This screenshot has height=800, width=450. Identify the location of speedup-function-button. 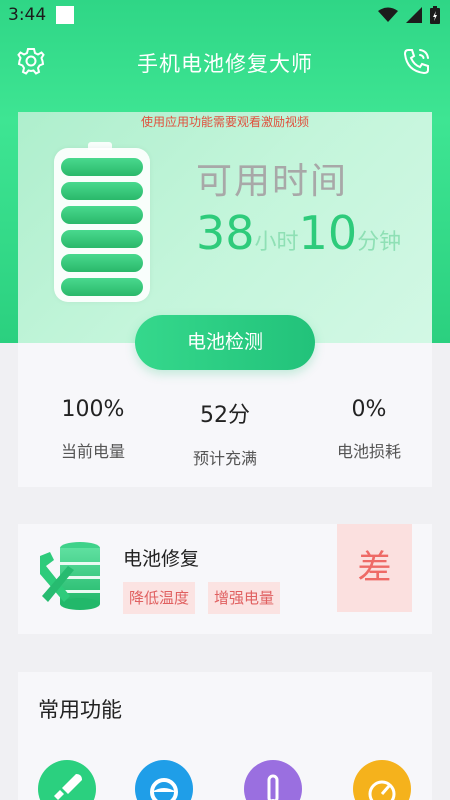
(67, 780).